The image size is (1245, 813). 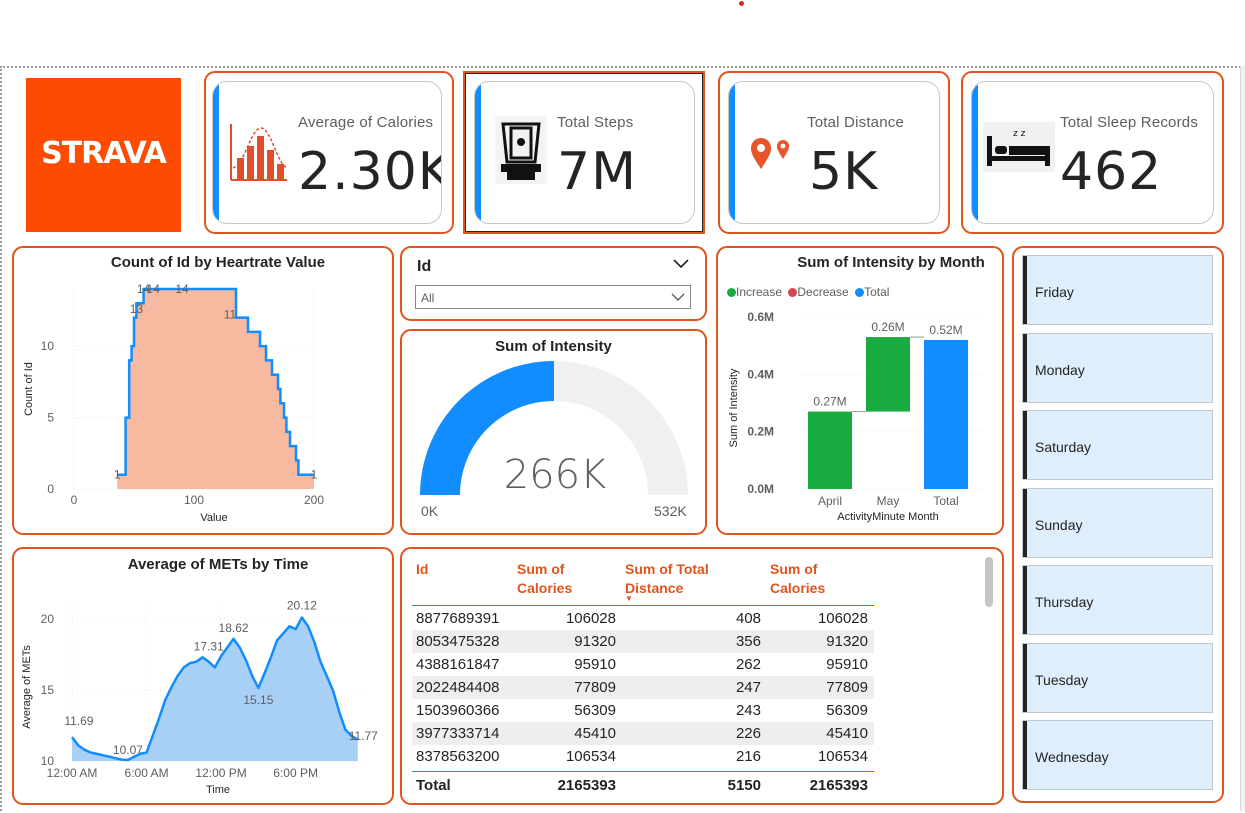 What do you see at coordinates (946, 414) in the screenshot?
I see `bar-total` at bounding box center [946, 414].